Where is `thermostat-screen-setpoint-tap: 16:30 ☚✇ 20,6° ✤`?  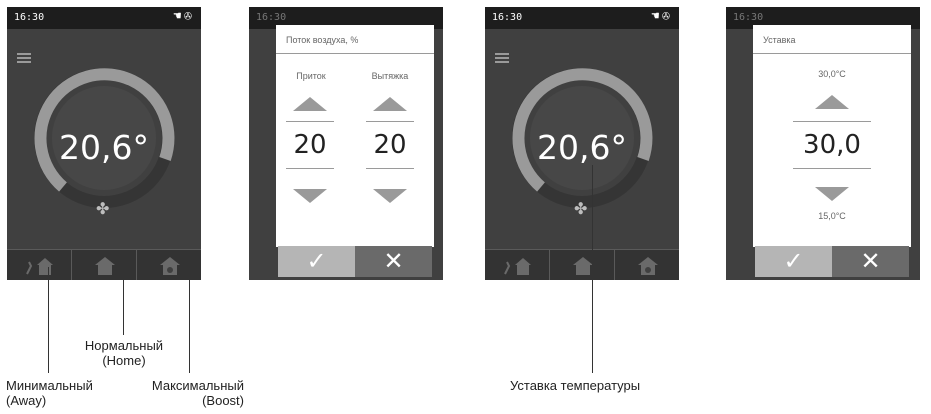 thermostat-screen-setpoint-tap: 16:30 ☚✇ 20,6° ✤ is located at coordinates (582, 143).